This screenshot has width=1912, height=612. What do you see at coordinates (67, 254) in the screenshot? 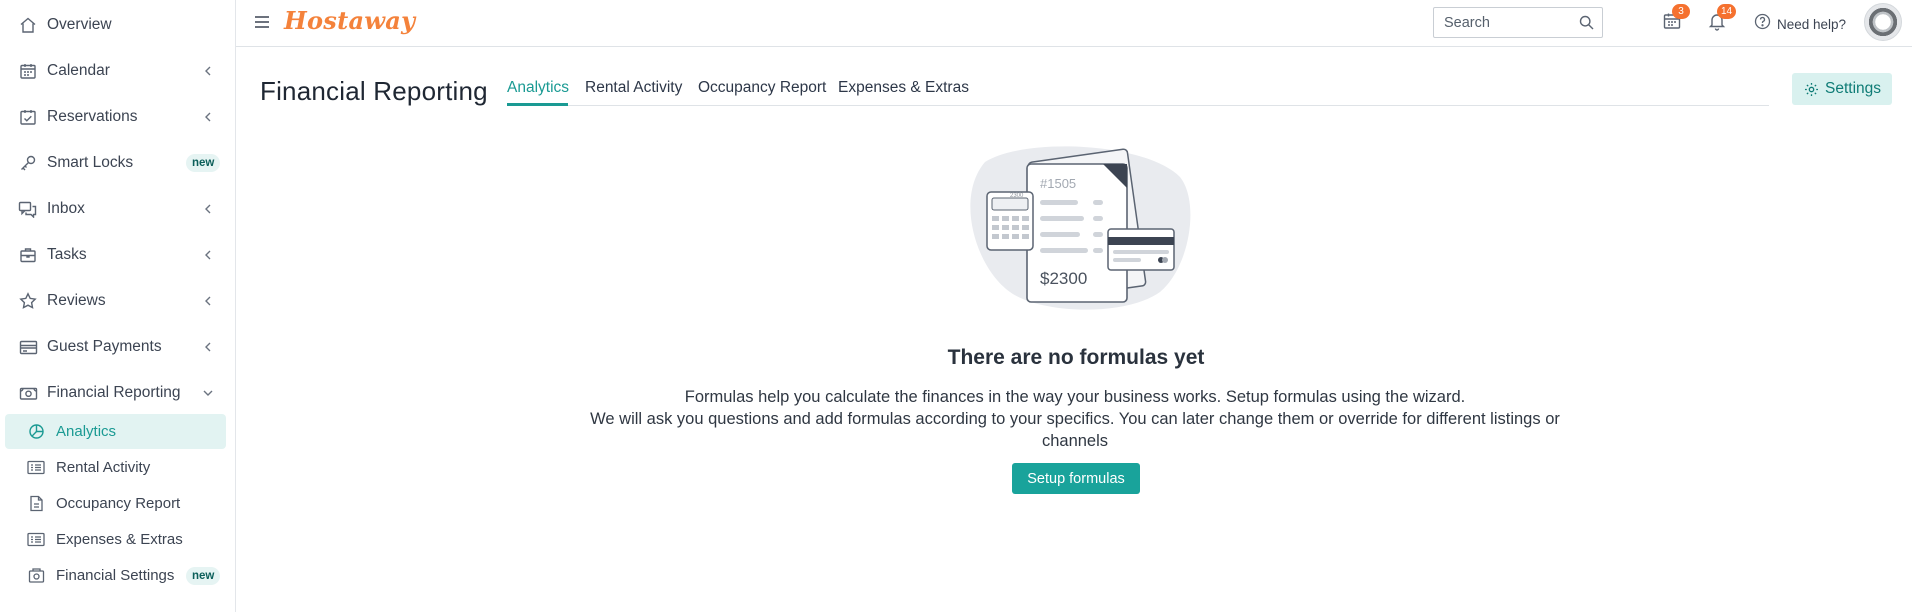
I see `sidebar-item-label: Tasks` at bounding box center [67, 254].